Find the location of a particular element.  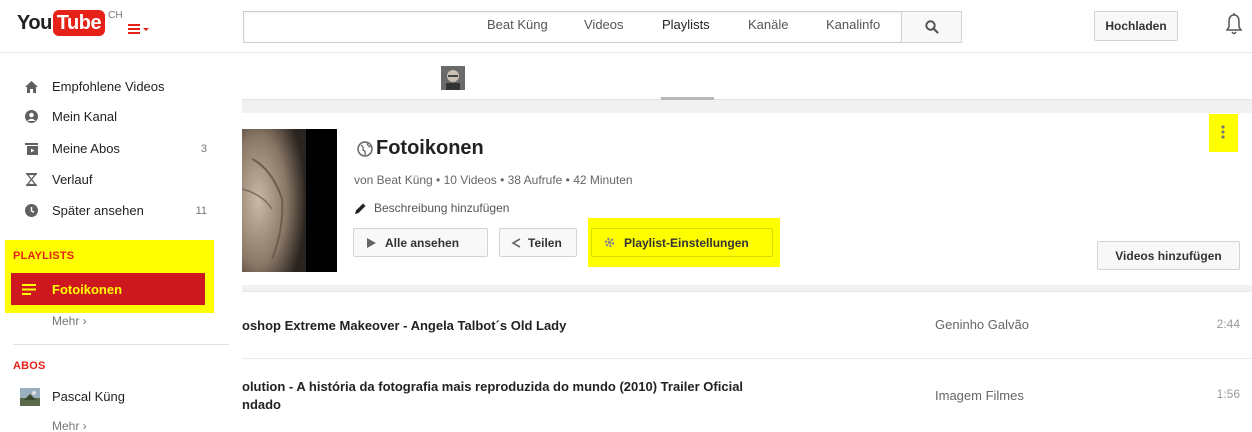

video-duration: 1:56 is located at coordinates (1228, 394).